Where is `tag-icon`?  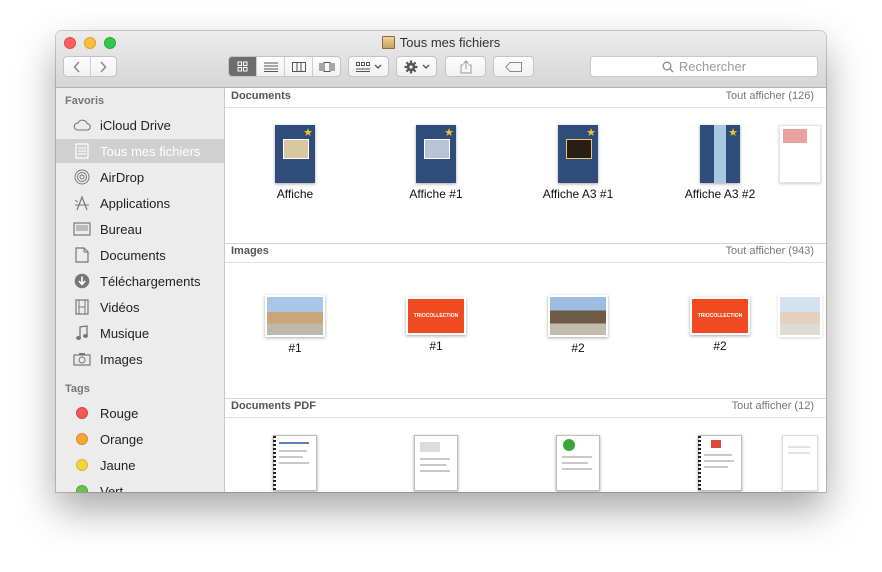
tag-icon is located at coordinates (513, 66).